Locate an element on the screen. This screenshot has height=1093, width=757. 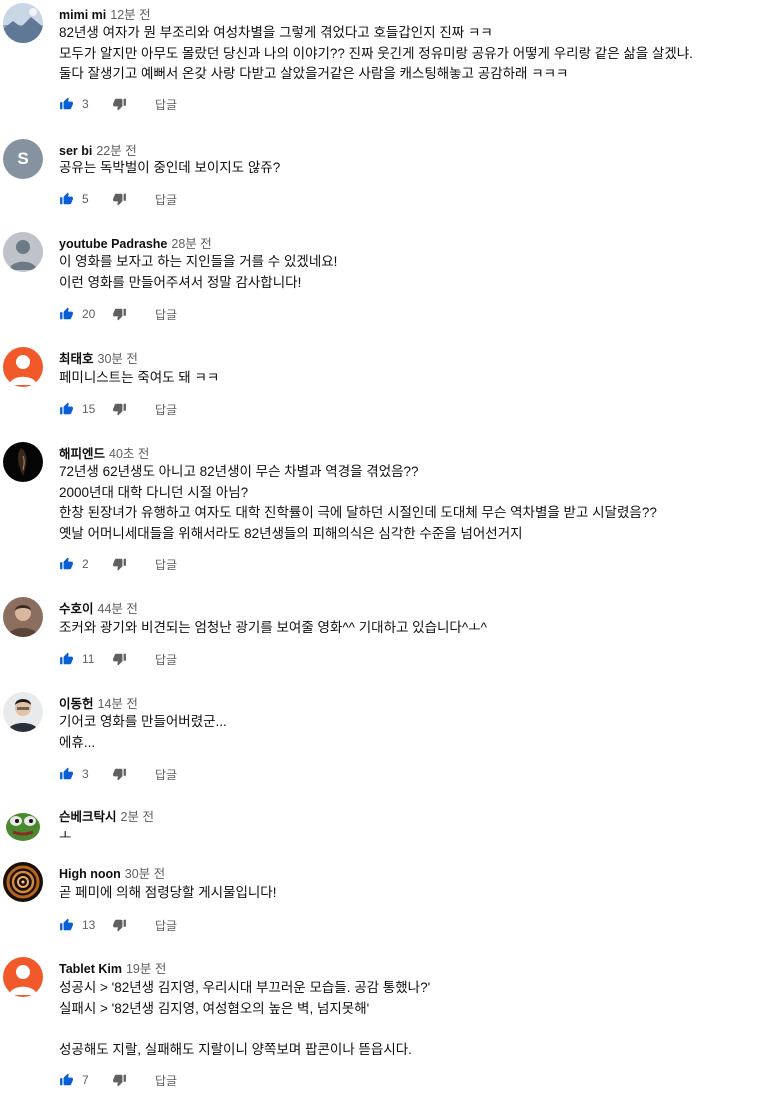
comment-author: mimi mi is located at coordinates (82, 15).